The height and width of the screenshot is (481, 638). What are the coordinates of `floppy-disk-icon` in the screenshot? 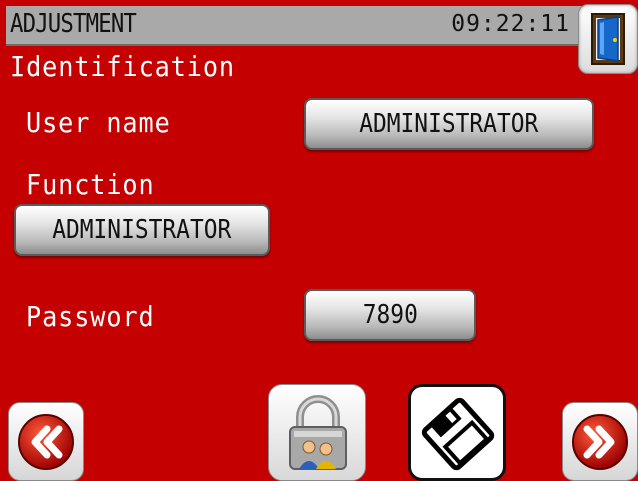 It's located at (458, 434).